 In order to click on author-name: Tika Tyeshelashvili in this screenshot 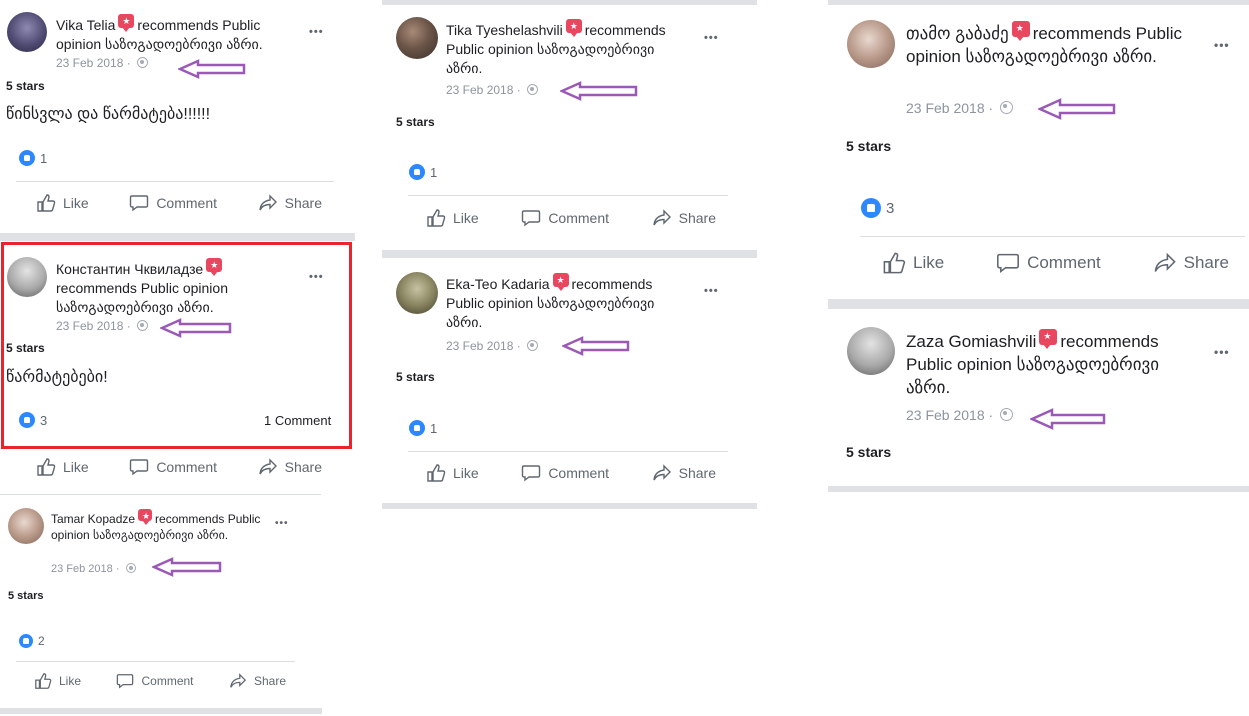, I will do `click(504, 30)`.